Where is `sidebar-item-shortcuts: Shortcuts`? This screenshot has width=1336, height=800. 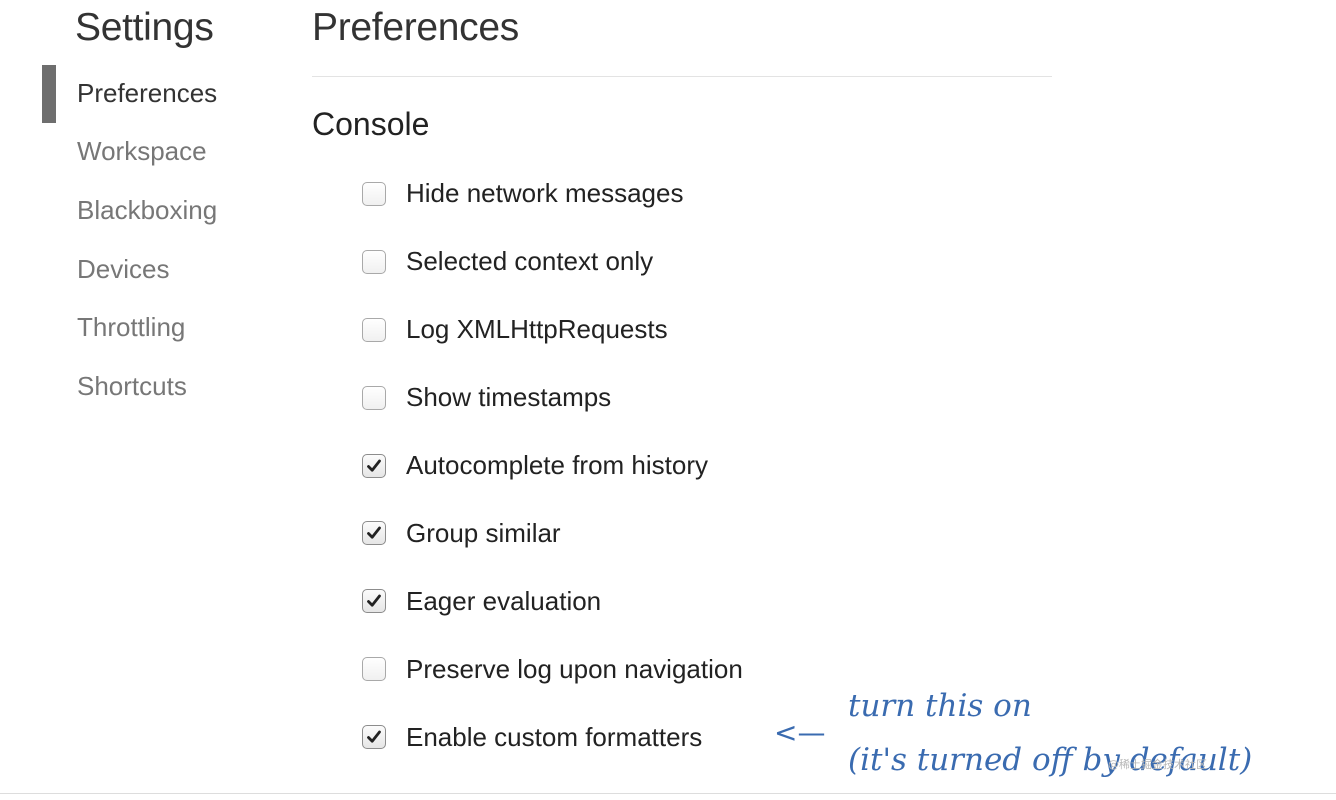
sidebar-item-shortcuts: Shortcuts is located at coordinates (130, 386).